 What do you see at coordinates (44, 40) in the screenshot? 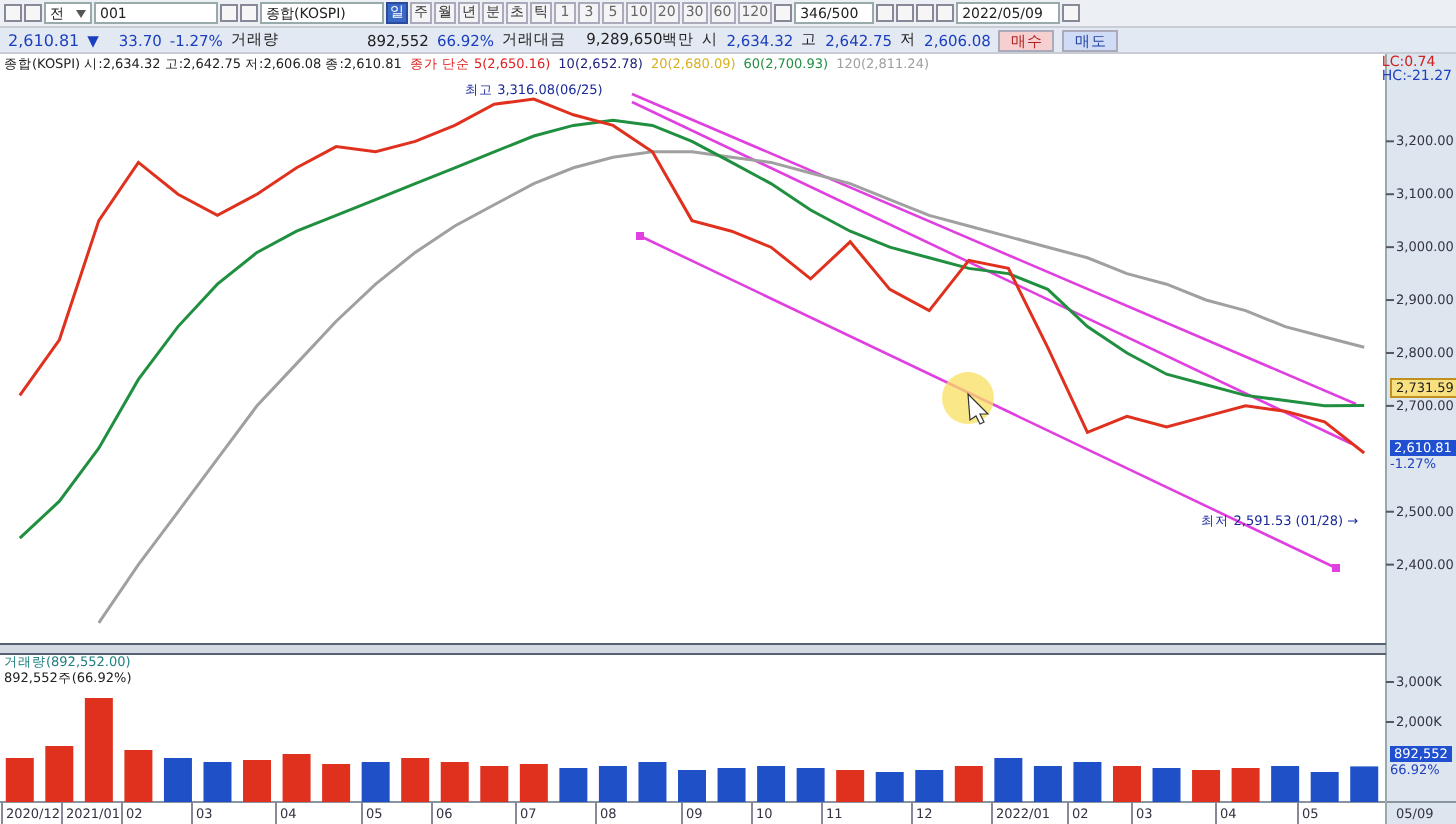
I see `current-price: 2,610.81` at bounding box center [44, 40].